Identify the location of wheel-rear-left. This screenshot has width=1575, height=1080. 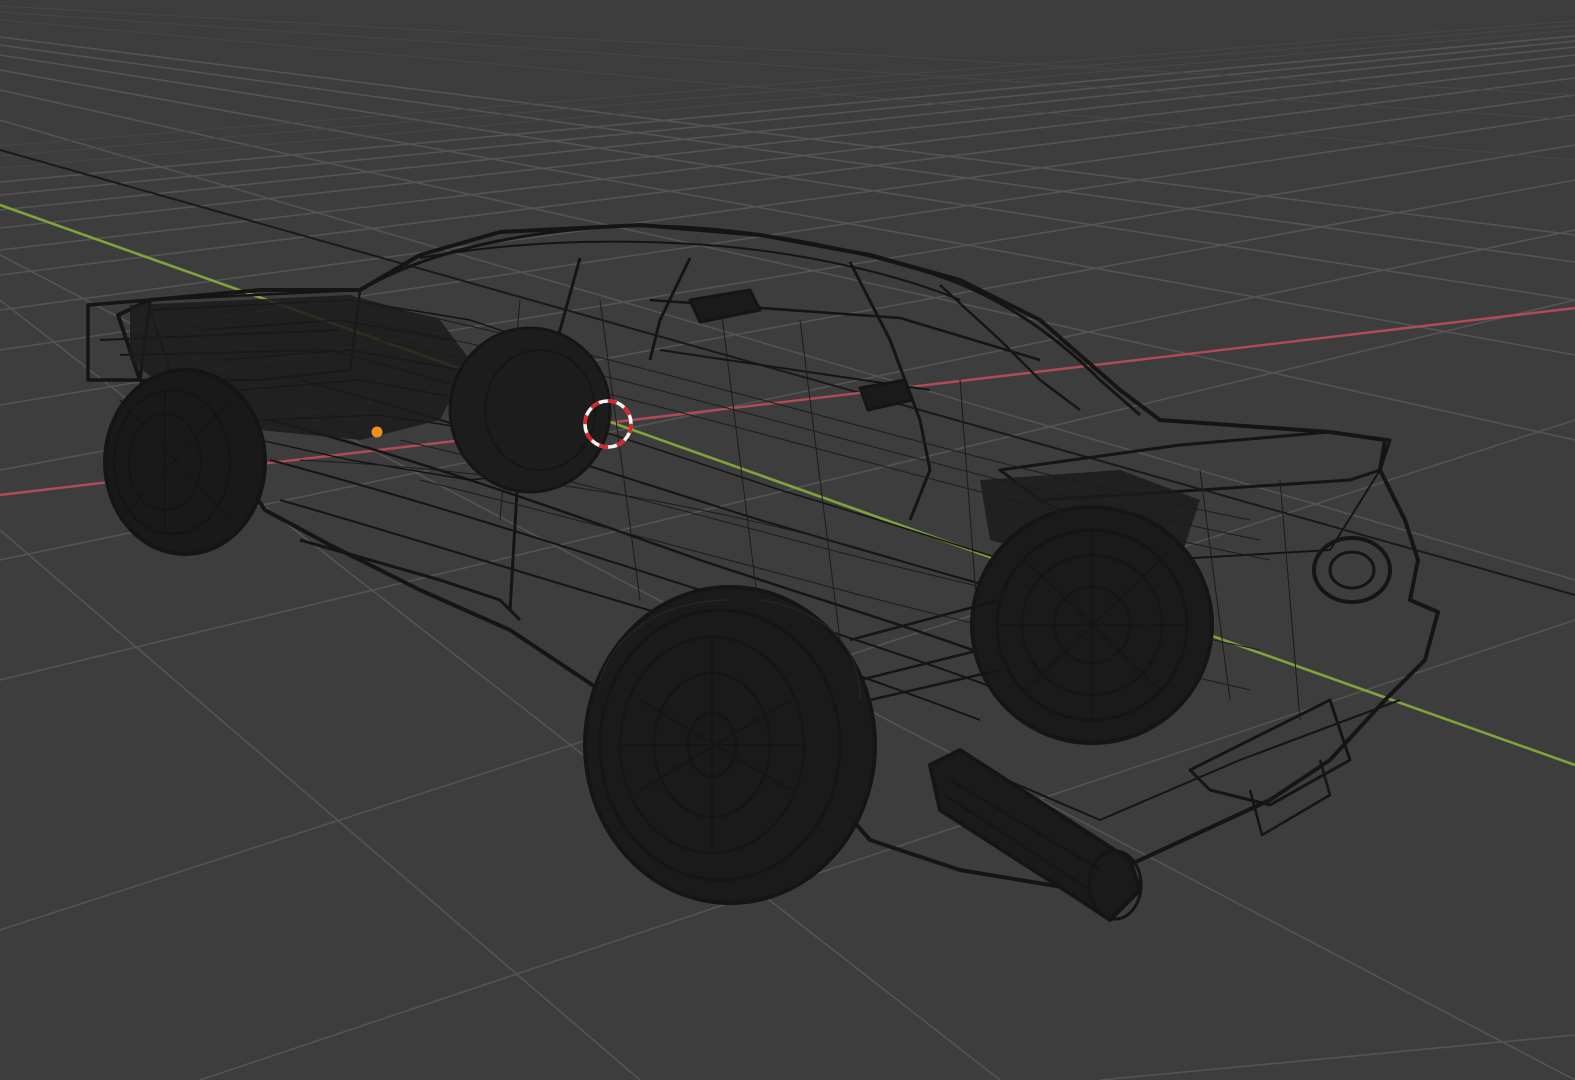
(730, 745).